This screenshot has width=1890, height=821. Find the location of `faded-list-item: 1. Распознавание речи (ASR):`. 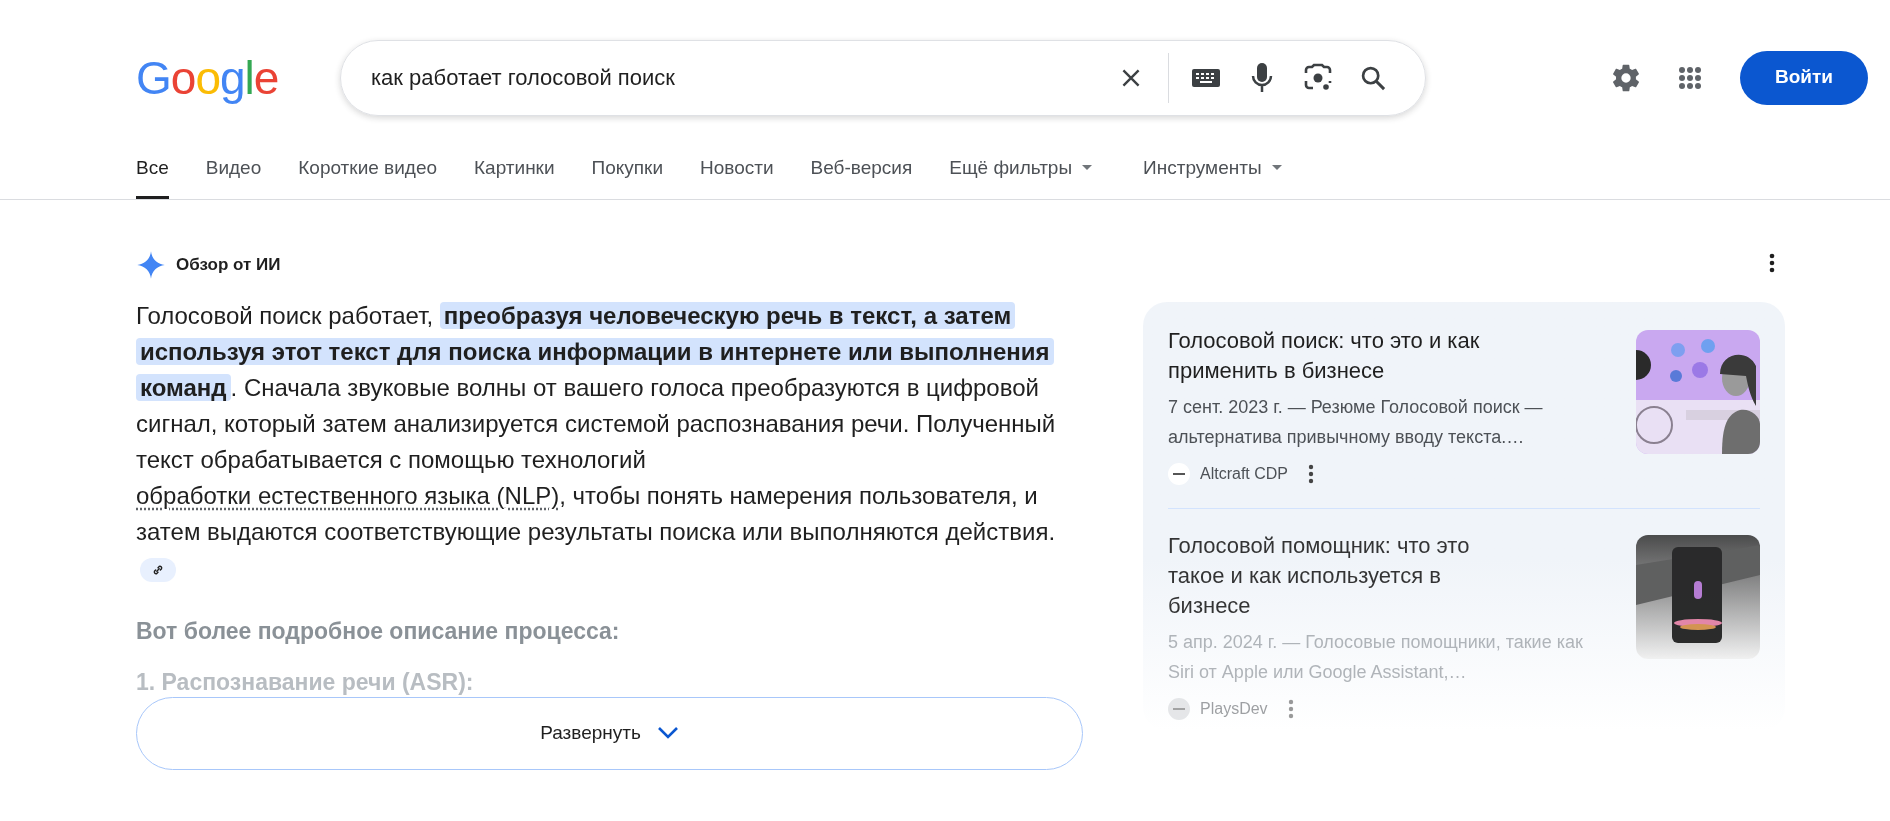

faded-list-item: 1. Распознавание речи (ASR): is located at coordinates (305, 681).